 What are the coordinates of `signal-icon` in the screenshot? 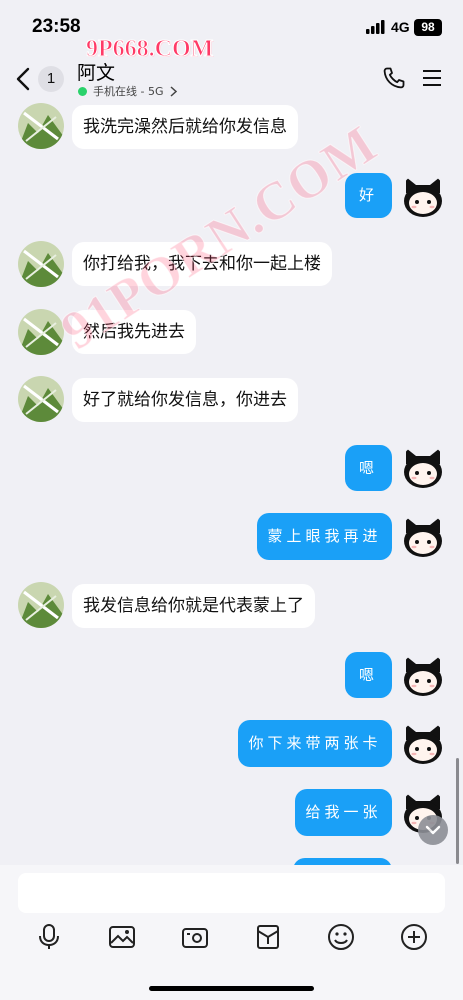 It's located at (375, 27).